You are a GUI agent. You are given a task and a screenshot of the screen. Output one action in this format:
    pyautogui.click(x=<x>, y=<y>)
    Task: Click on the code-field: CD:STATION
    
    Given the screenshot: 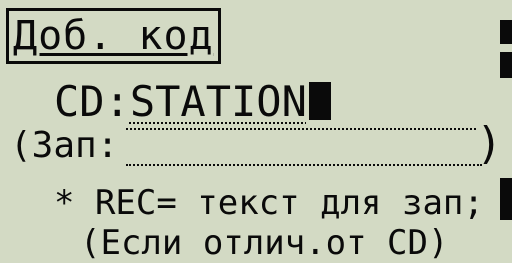 What is the action you would take?
    pyautogui.click(x=192, y=102)
    